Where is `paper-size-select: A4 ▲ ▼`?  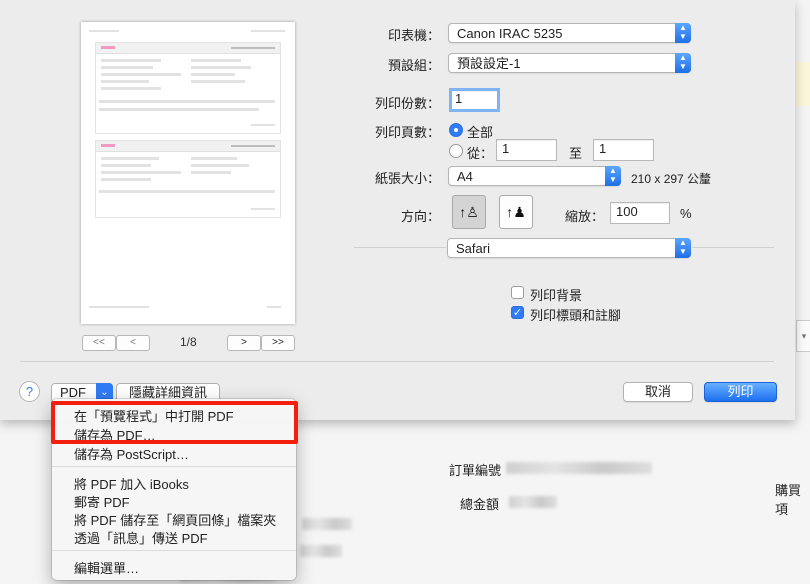 paper-size-select: A4 ▲ ▼ is located at coordinates (534, 176).